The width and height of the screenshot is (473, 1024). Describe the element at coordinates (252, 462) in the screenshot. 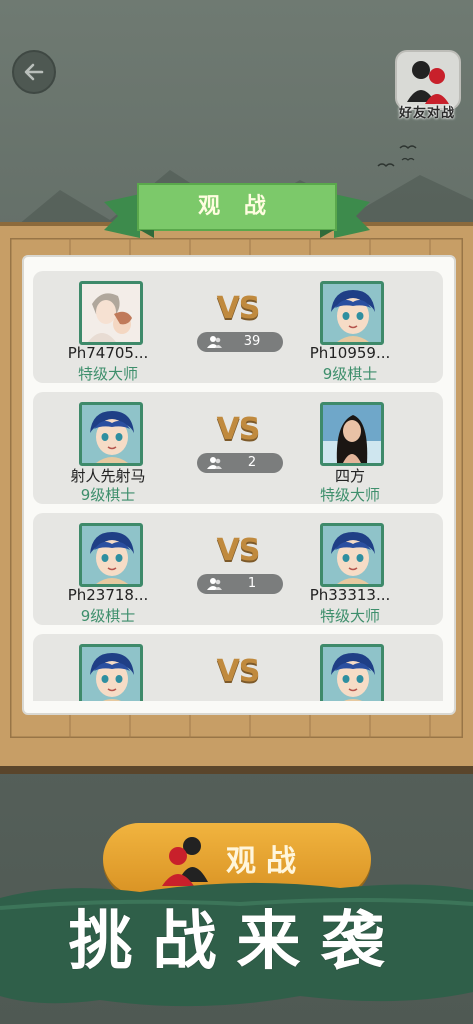

I see `viewer-count: 2` at that location.